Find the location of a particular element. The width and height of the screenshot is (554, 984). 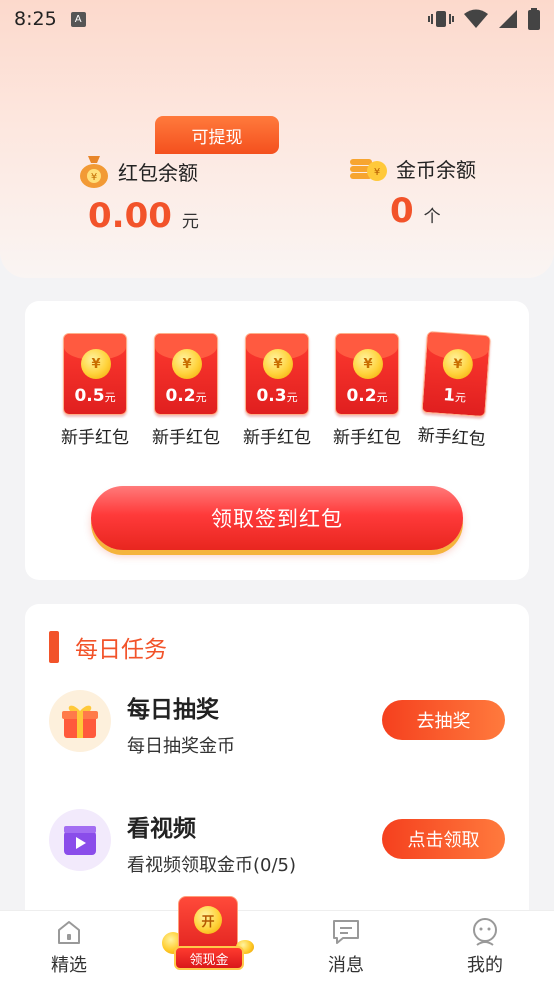

task-row-video: 看视频 看视频领取金币(0/5) 点击领取 is located at coordinates (277, 844).